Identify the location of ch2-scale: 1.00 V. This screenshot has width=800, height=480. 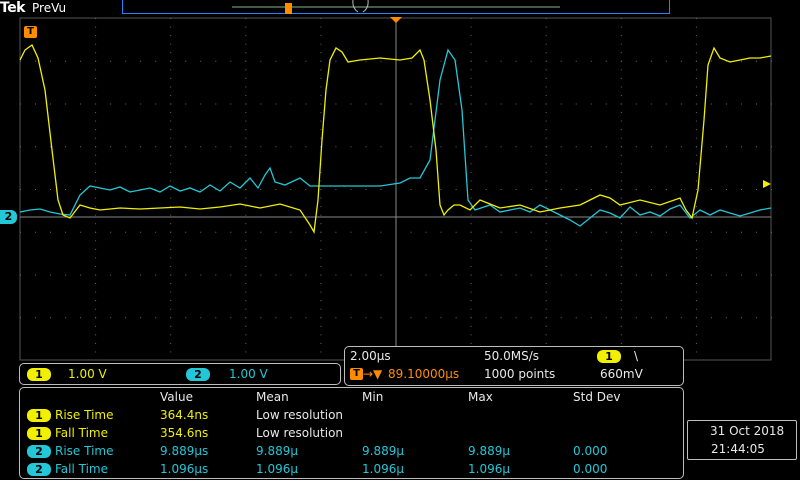
(248, 374).